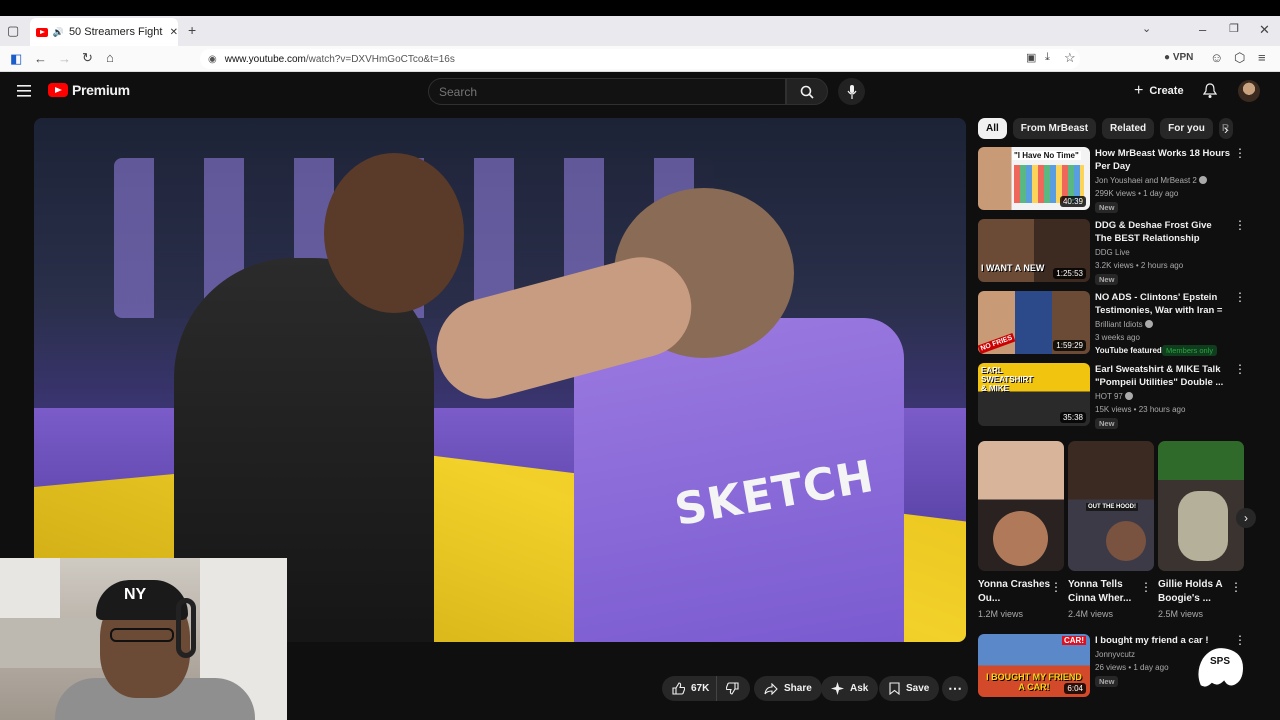 This screenshot has height=720, width=1280. Describe the element at coordinates (1107, 681) in the screenshot. I see `new-badge: New` at that location.